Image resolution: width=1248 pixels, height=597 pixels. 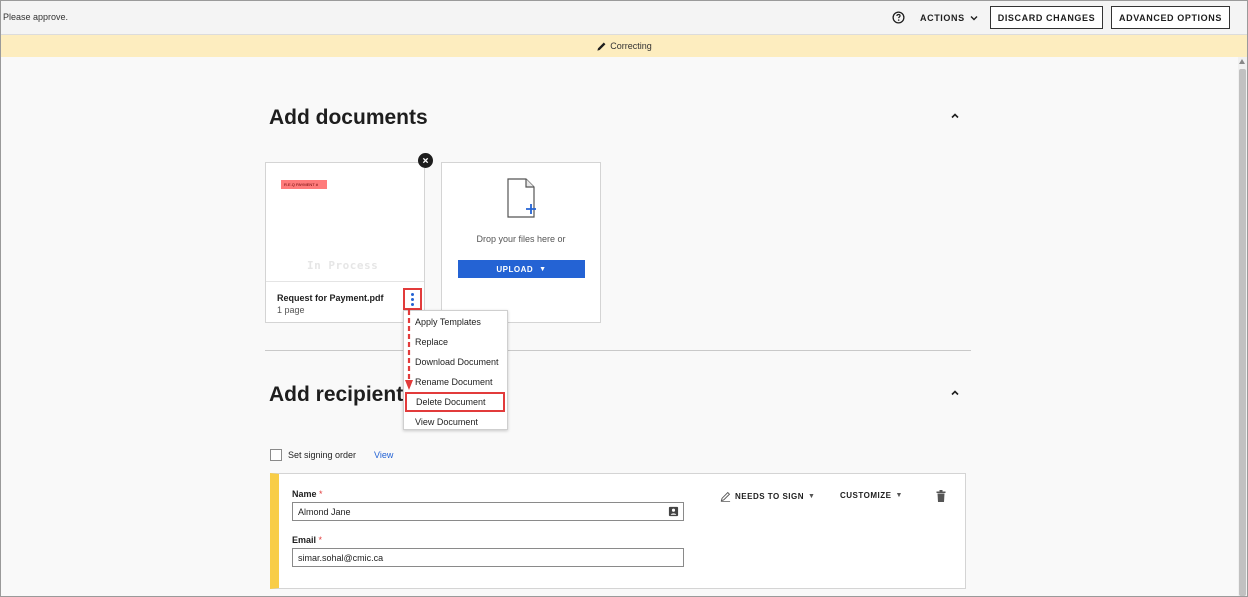 I want to click on actions-menu-button: ACTIONS, so click(x=949, y=18).